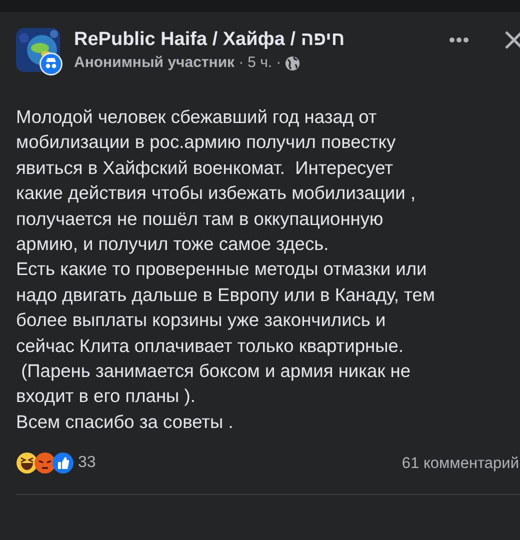 The width and height of the screenshot is (520, 540). What do you see at coordinates (292, 63) in the screenshot?
I see `globe-icon` at bounding box center [292, 63].